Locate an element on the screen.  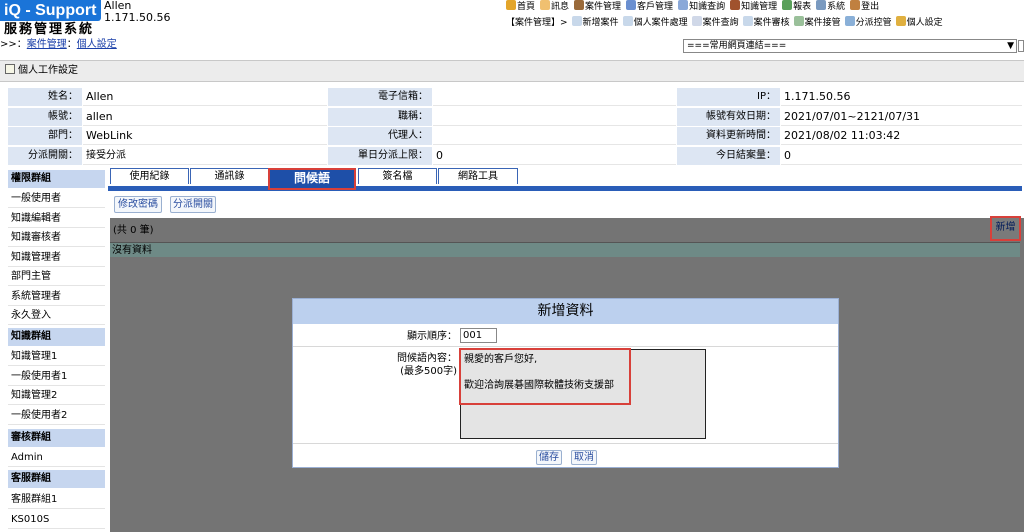
order-input: 001 is located at coordinates (478, 335).